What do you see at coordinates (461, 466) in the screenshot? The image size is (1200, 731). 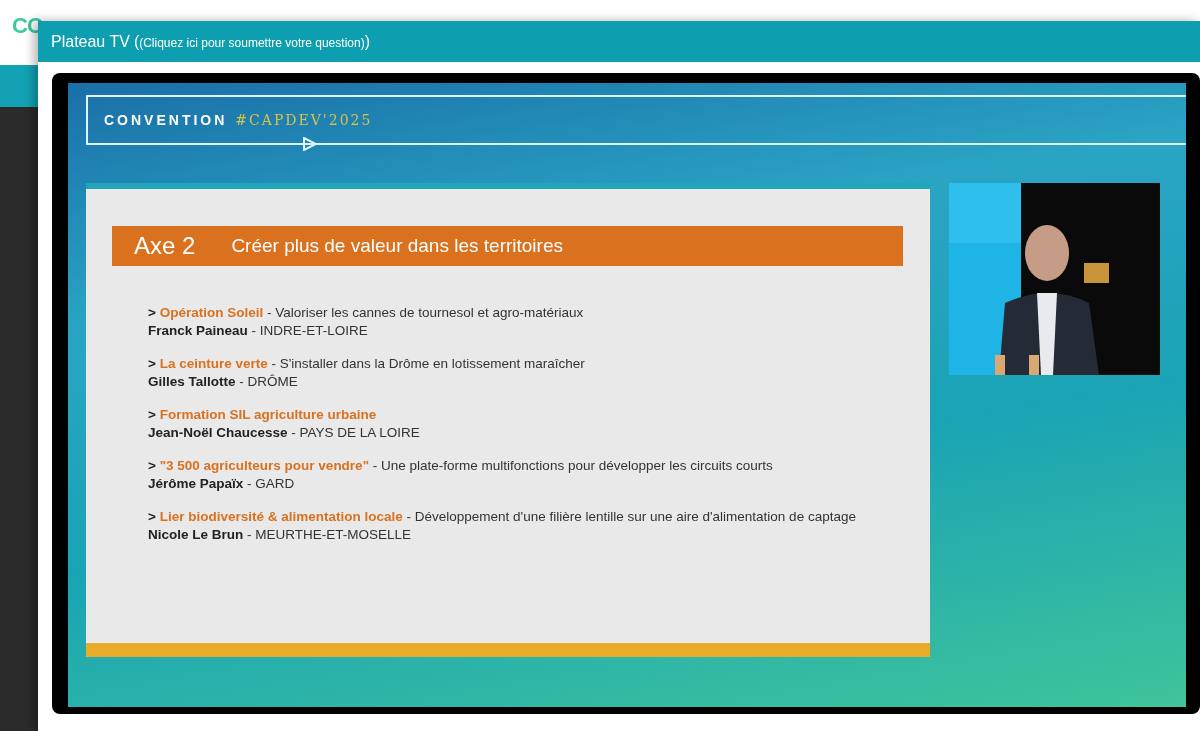 I see `project-line: > "3 500 agriculteurs pour vendre" - Une plate-forme multifonctions pour développer les circuits courts` at bounding box center [461, 466].